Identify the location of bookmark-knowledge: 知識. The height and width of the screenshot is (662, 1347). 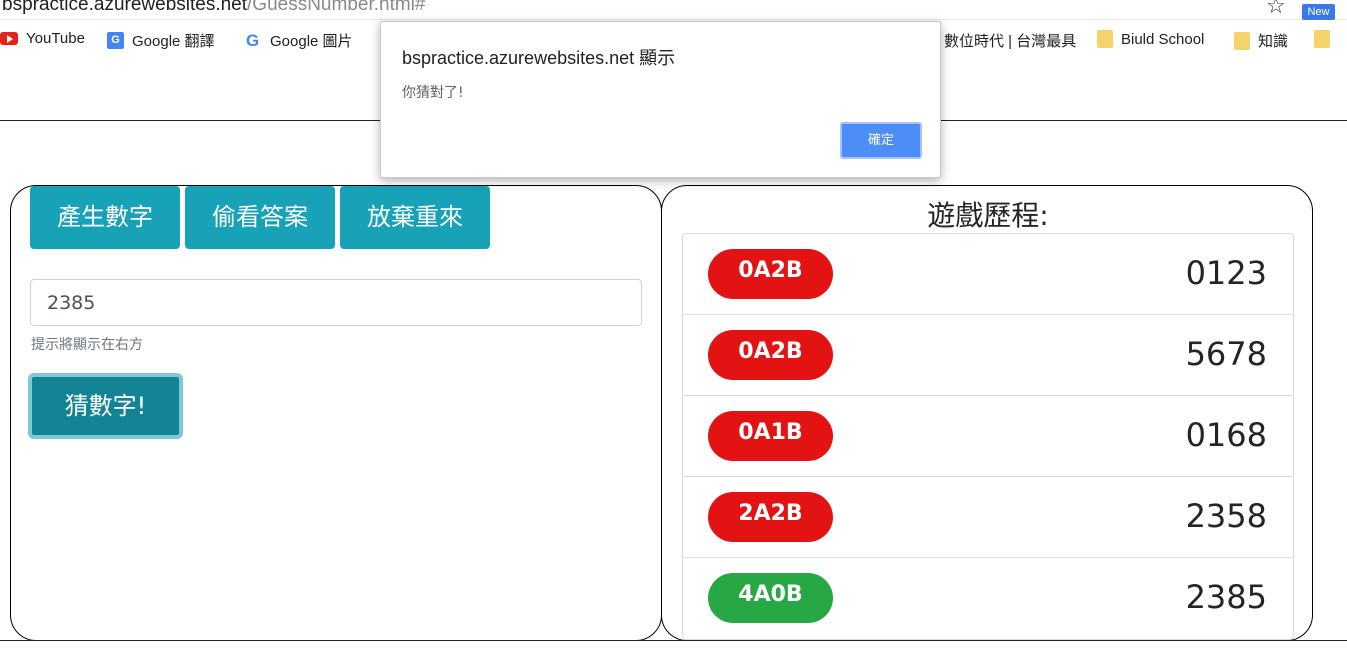
(1261, 40).